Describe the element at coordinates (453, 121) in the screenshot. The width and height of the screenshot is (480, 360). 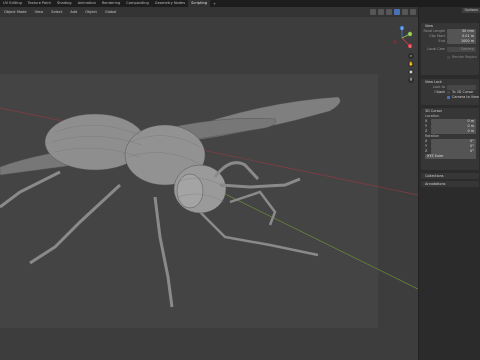
I see `cursor-location-x-field: 0 m` at that location.